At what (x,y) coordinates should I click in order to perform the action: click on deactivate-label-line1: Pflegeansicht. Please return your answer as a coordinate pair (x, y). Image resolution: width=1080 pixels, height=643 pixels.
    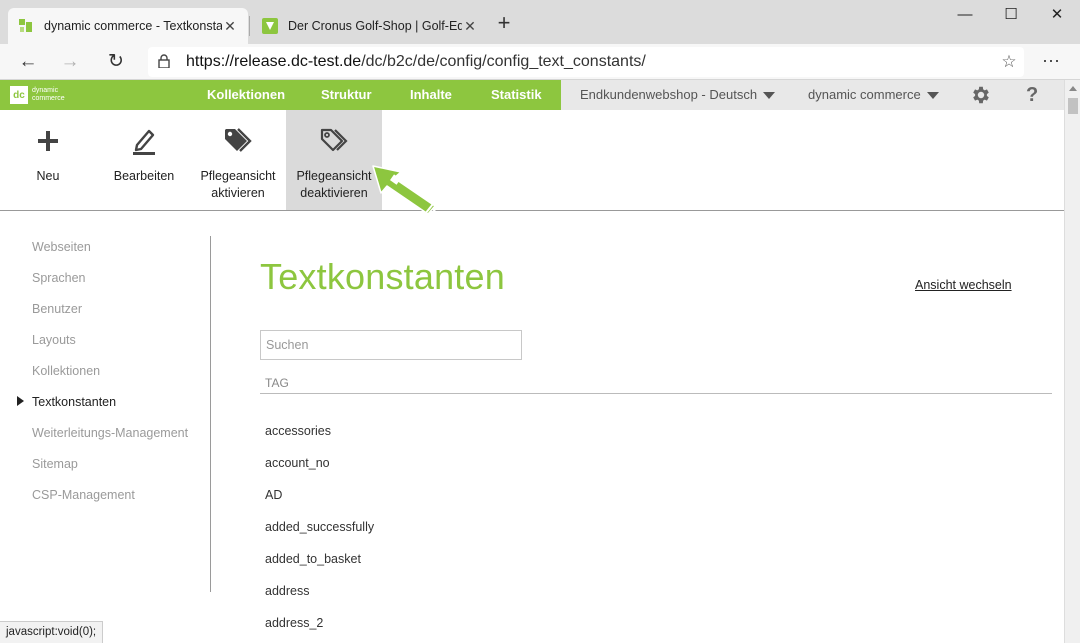
    Looking at the image, I should click on (334, 176).